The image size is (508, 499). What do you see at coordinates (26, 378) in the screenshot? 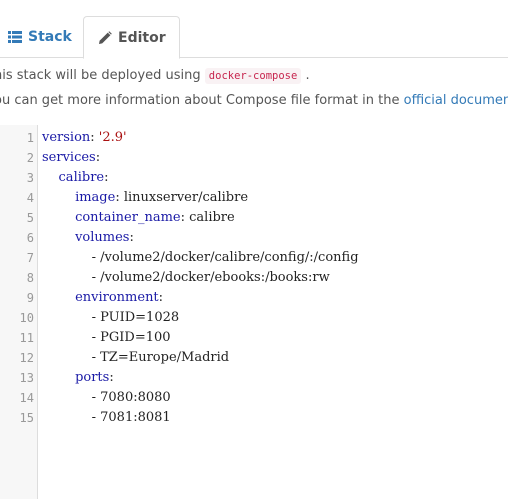
I see `line-number: 13` at bounding box center [26, 378].